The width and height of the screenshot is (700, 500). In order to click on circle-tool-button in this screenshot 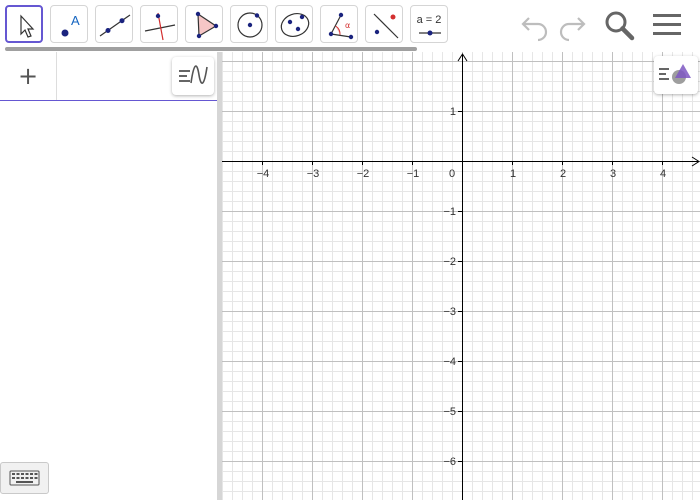, I will do `click(249, 24)`.